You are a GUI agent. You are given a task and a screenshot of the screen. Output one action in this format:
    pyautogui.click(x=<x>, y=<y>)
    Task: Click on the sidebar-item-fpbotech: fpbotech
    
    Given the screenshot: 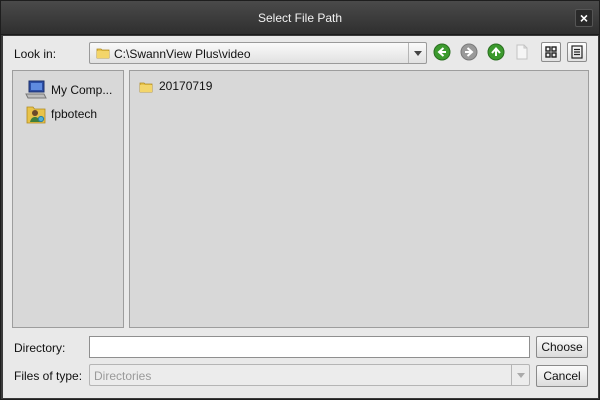 What is the action you would take?
    pyautogui.click(x=73, y=114)
    